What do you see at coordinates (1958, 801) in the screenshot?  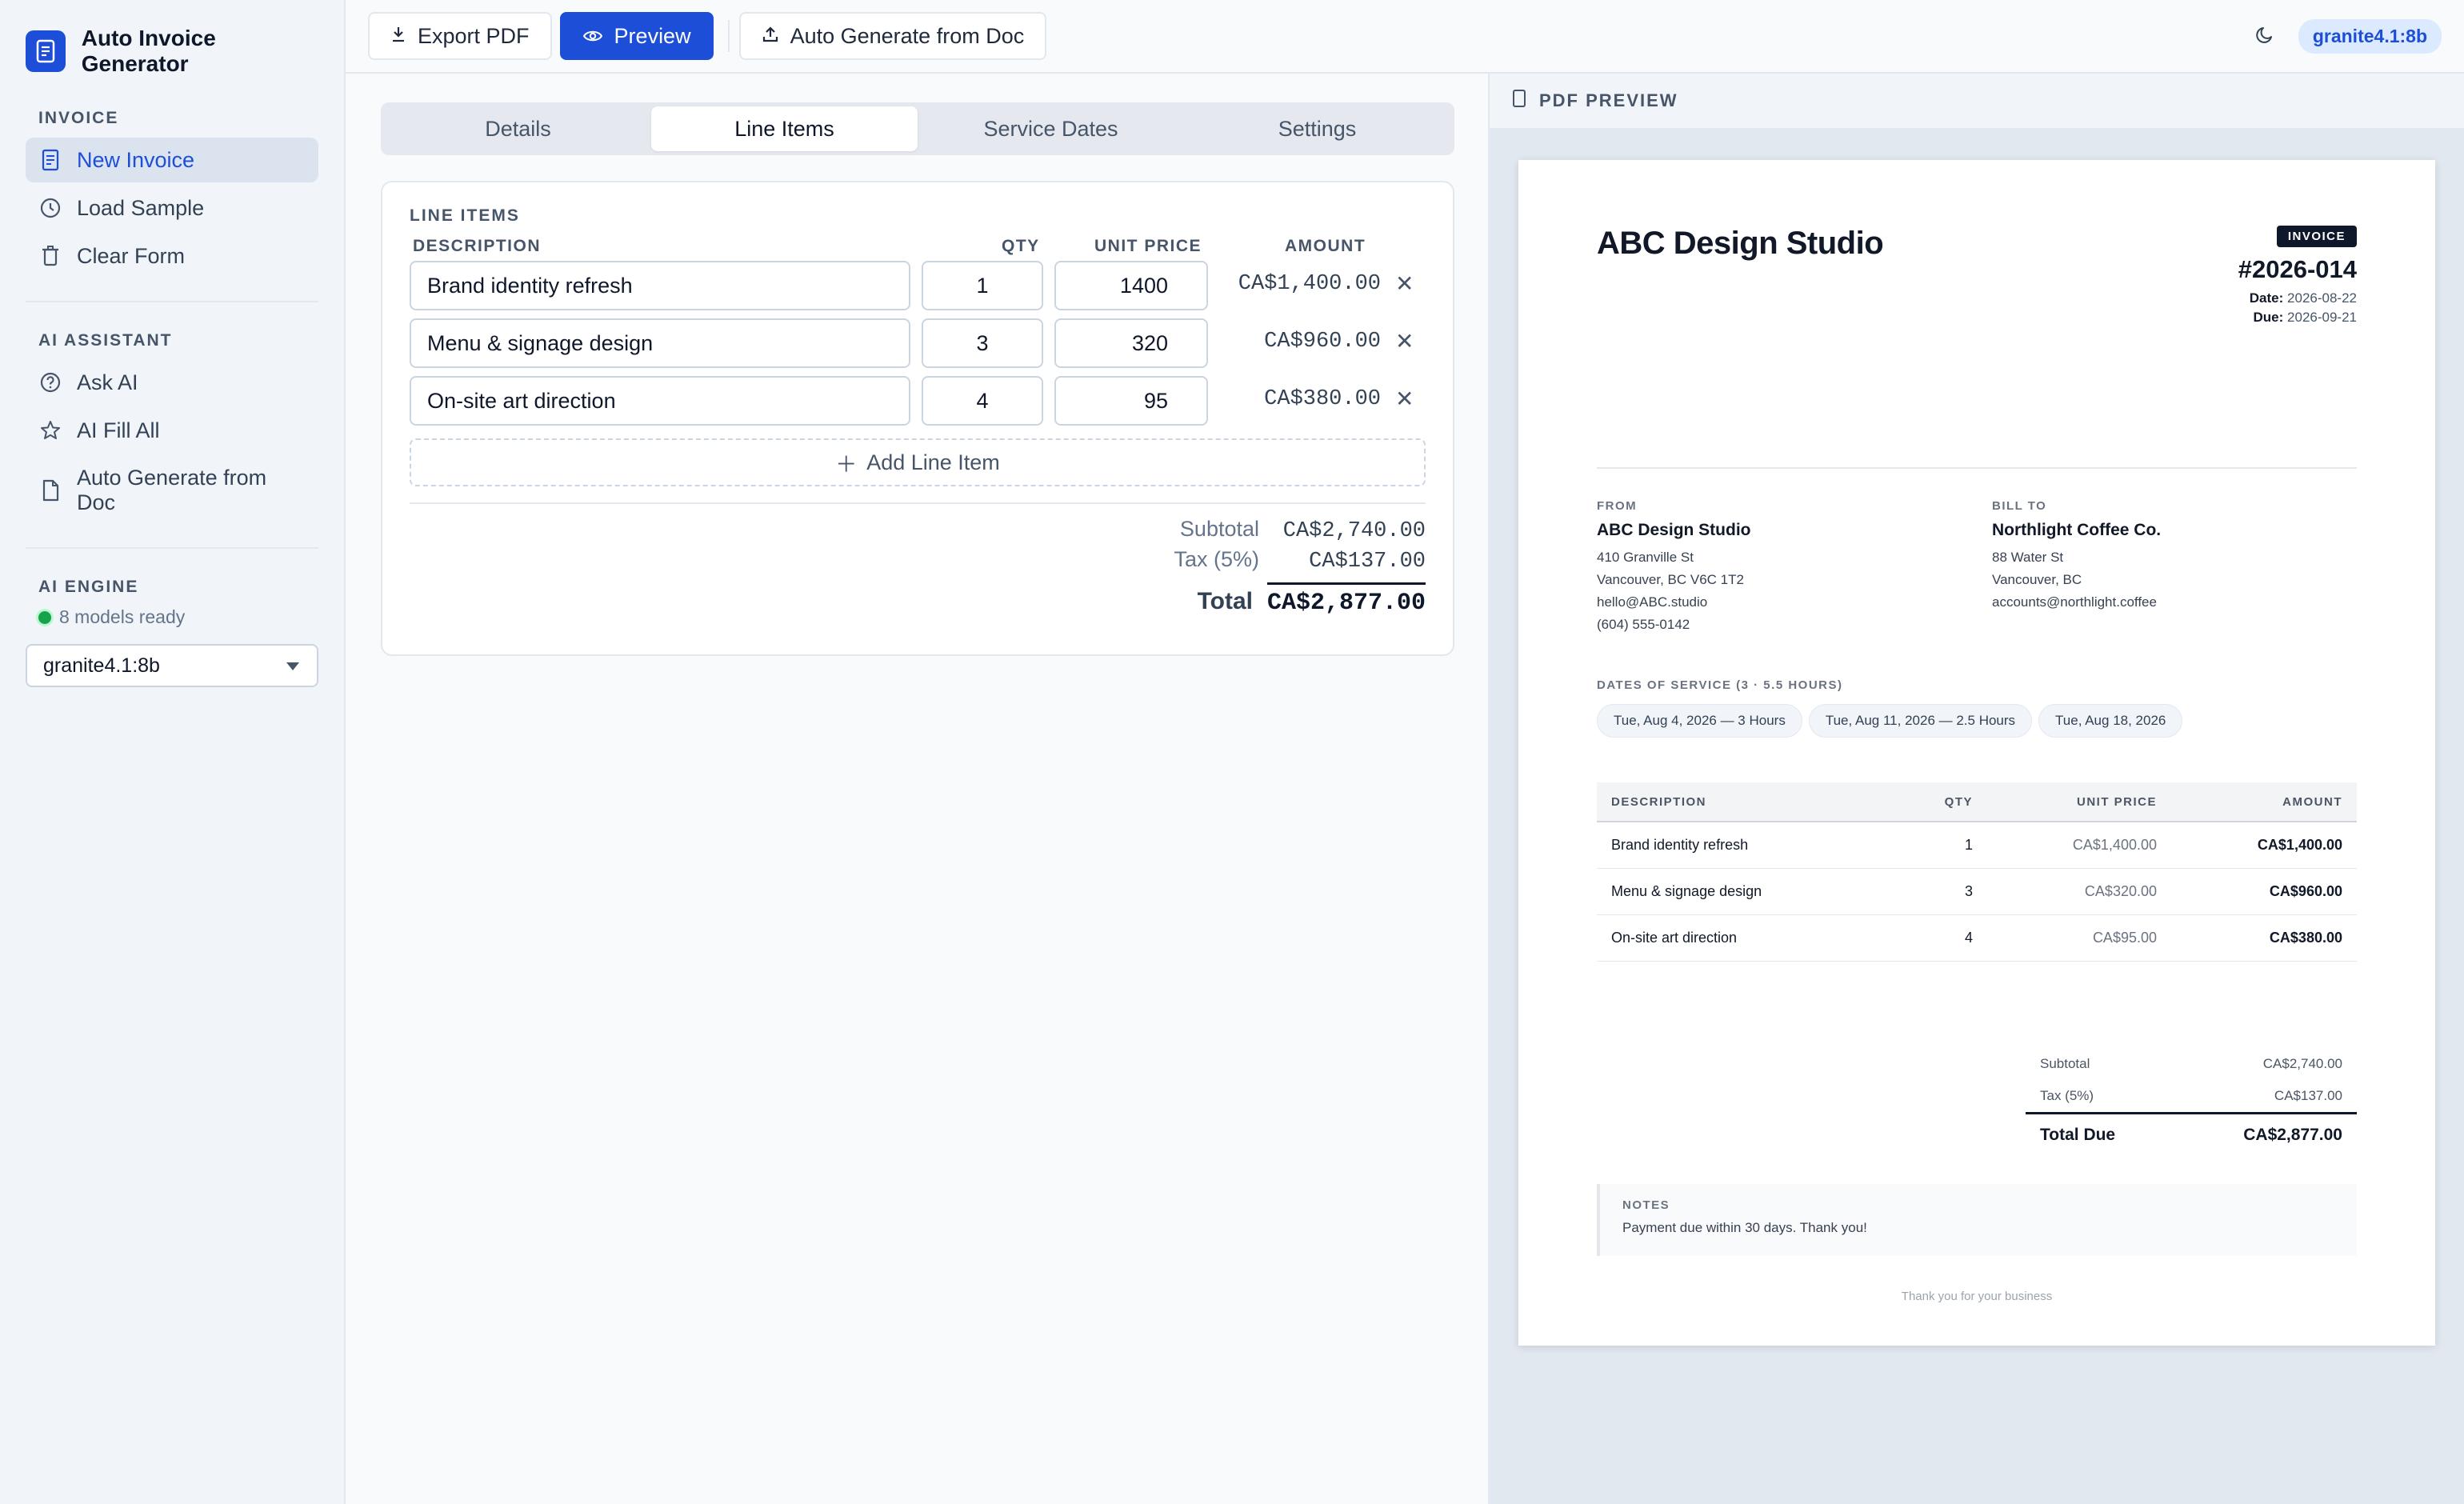 I see `th-qty: QTY` at bounding box center [1958, 801].